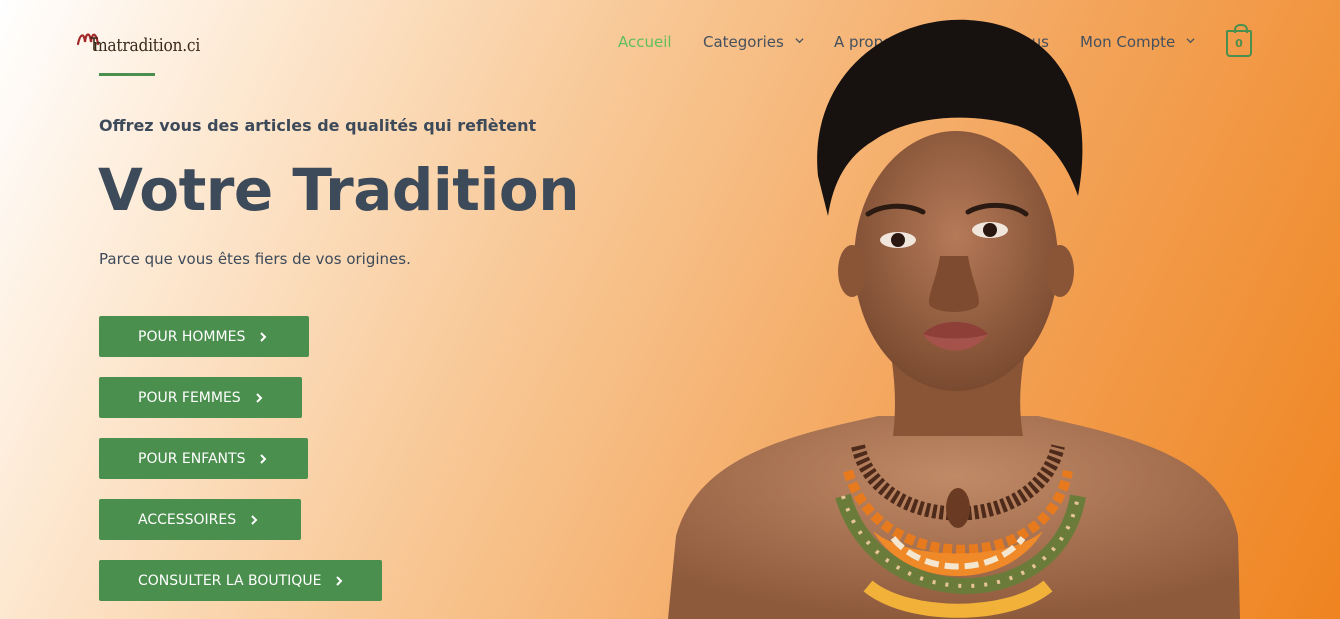  Describe the element at coordinates (192, 458) in the screenshot. I see `button-label: POUR ENFANTS` at that location.